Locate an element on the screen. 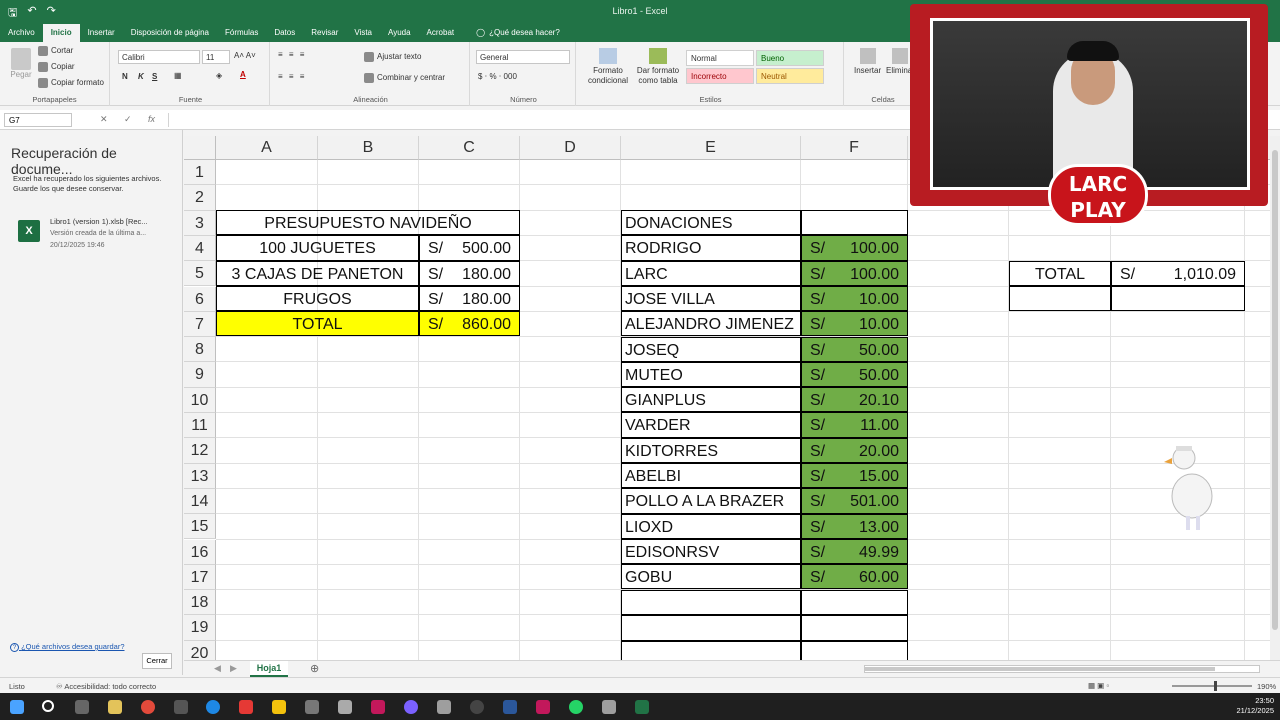 The image size is (1280, 720). function-icon: fx is located at coordinates (151, 119).